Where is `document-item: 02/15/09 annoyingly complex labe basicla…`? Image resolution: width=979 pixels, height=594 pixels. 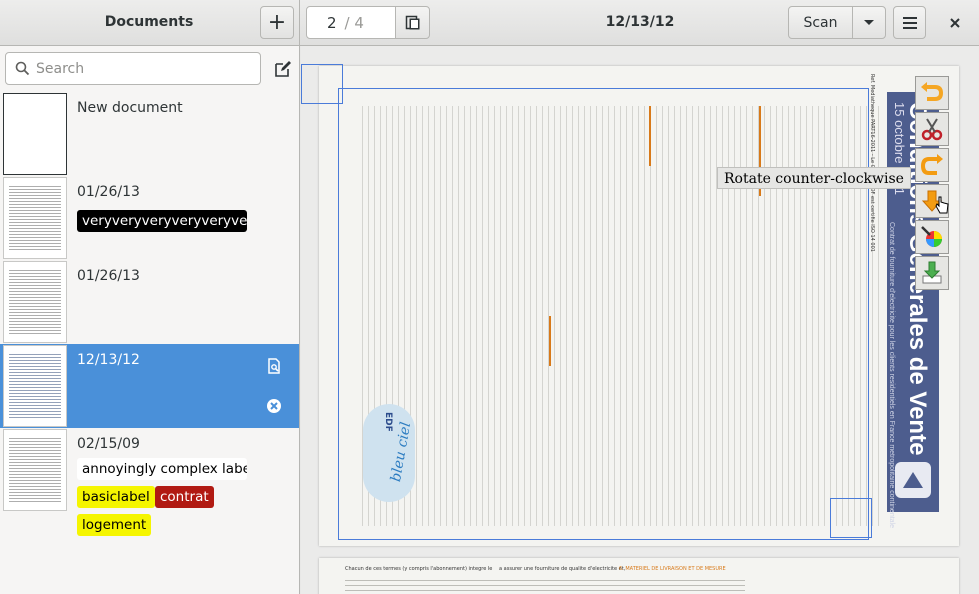 document-item: 02/15/09 annoyingly complex labe basicla… is located at coordinates (149, 483).